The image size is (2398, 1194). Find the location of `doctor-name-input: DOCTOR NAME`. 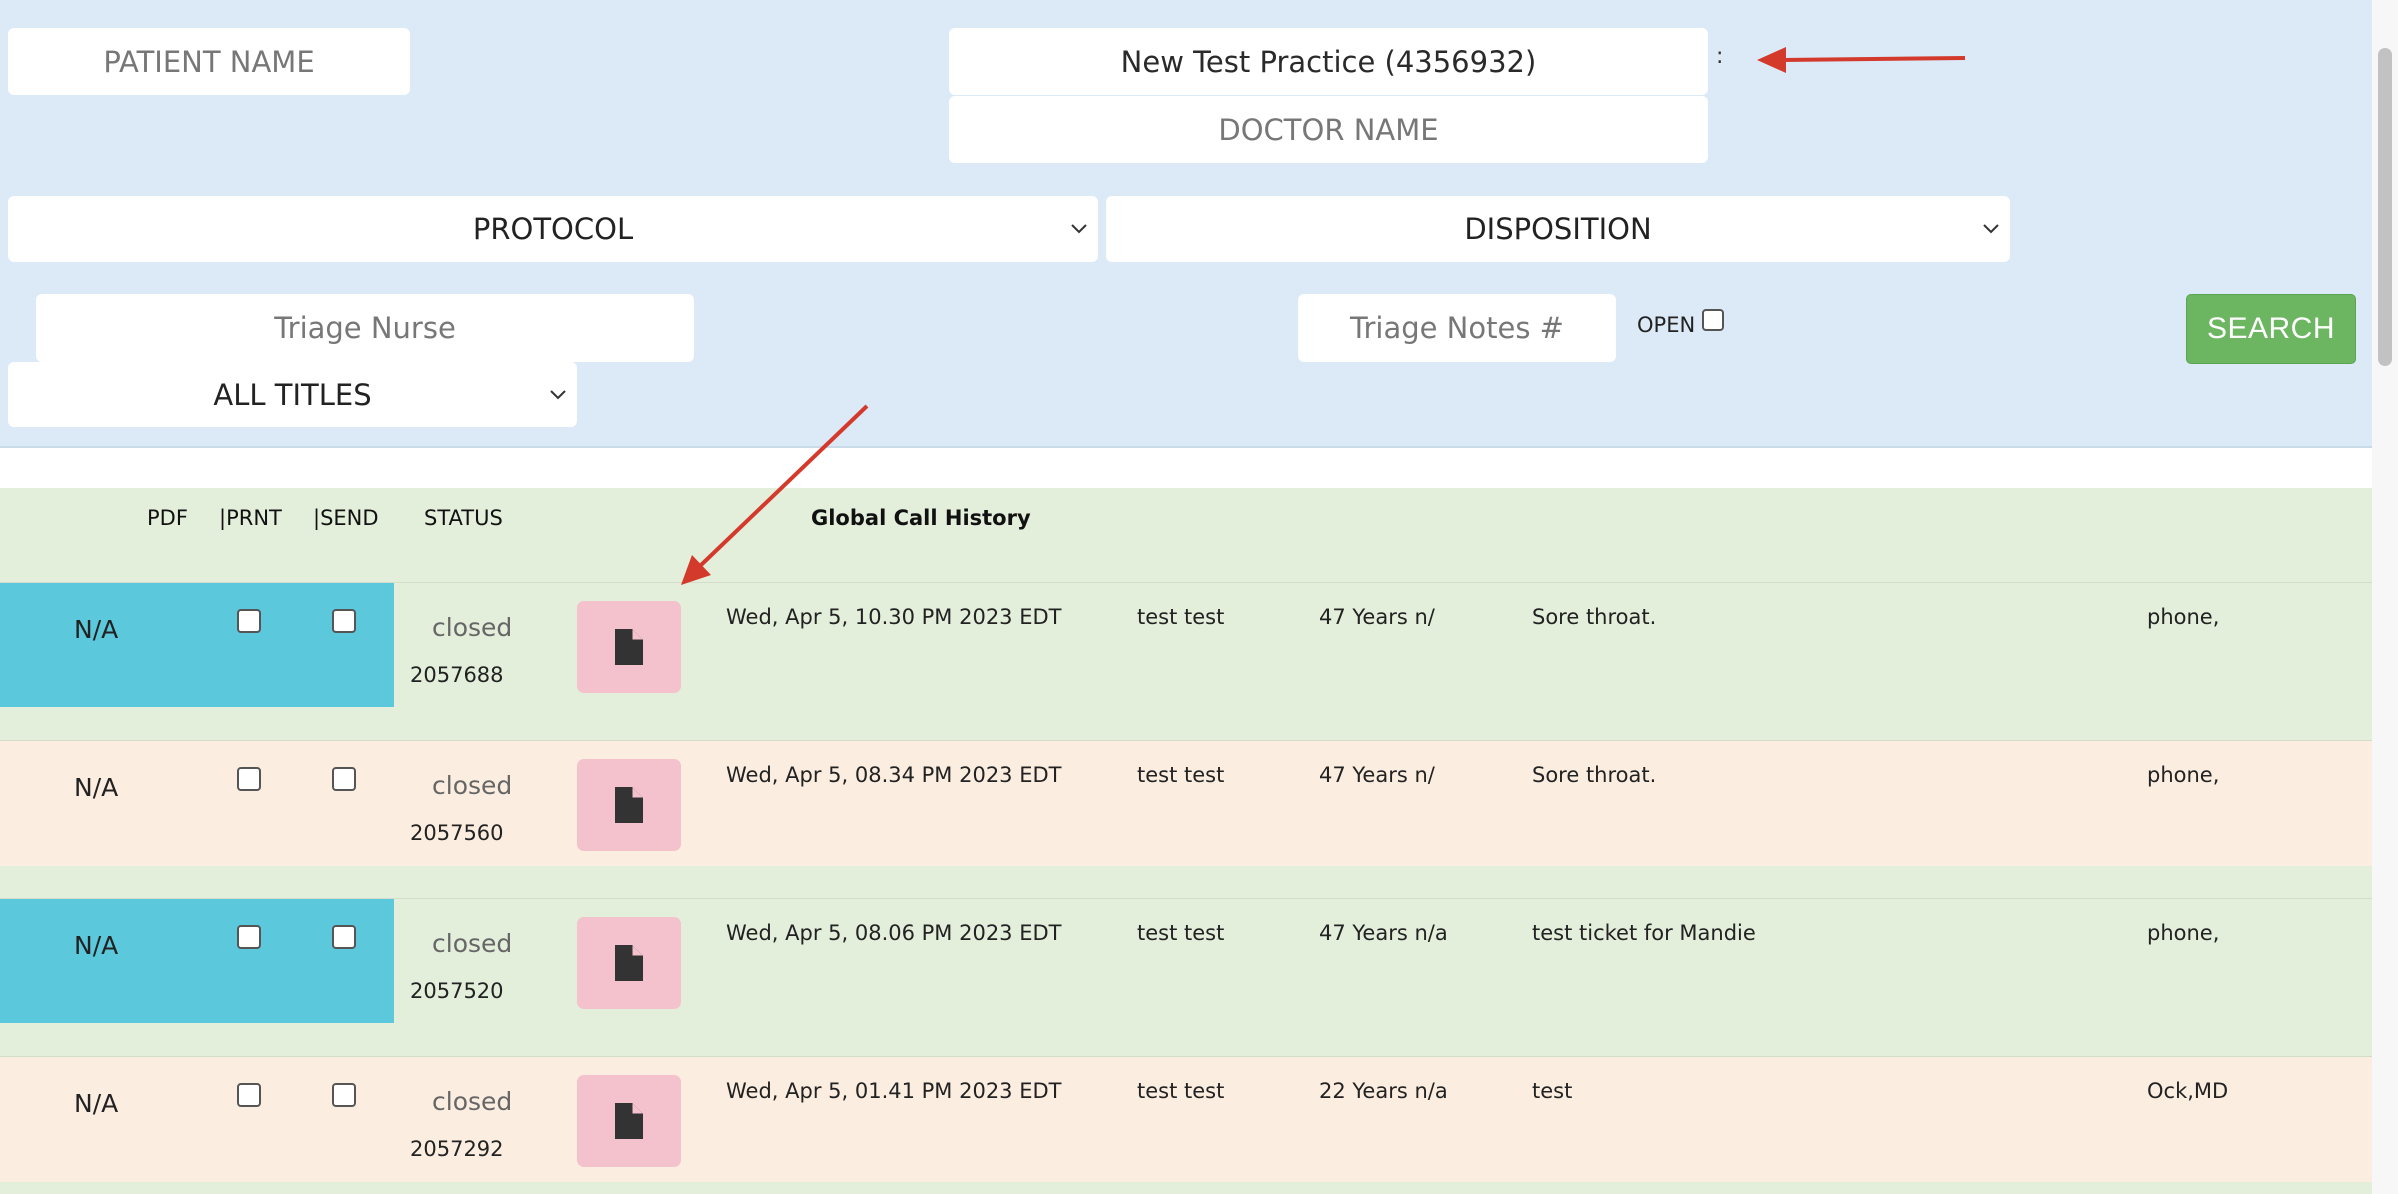

doctor-name-input: DOCTOR NAME is located at coordinates (1328, 129).